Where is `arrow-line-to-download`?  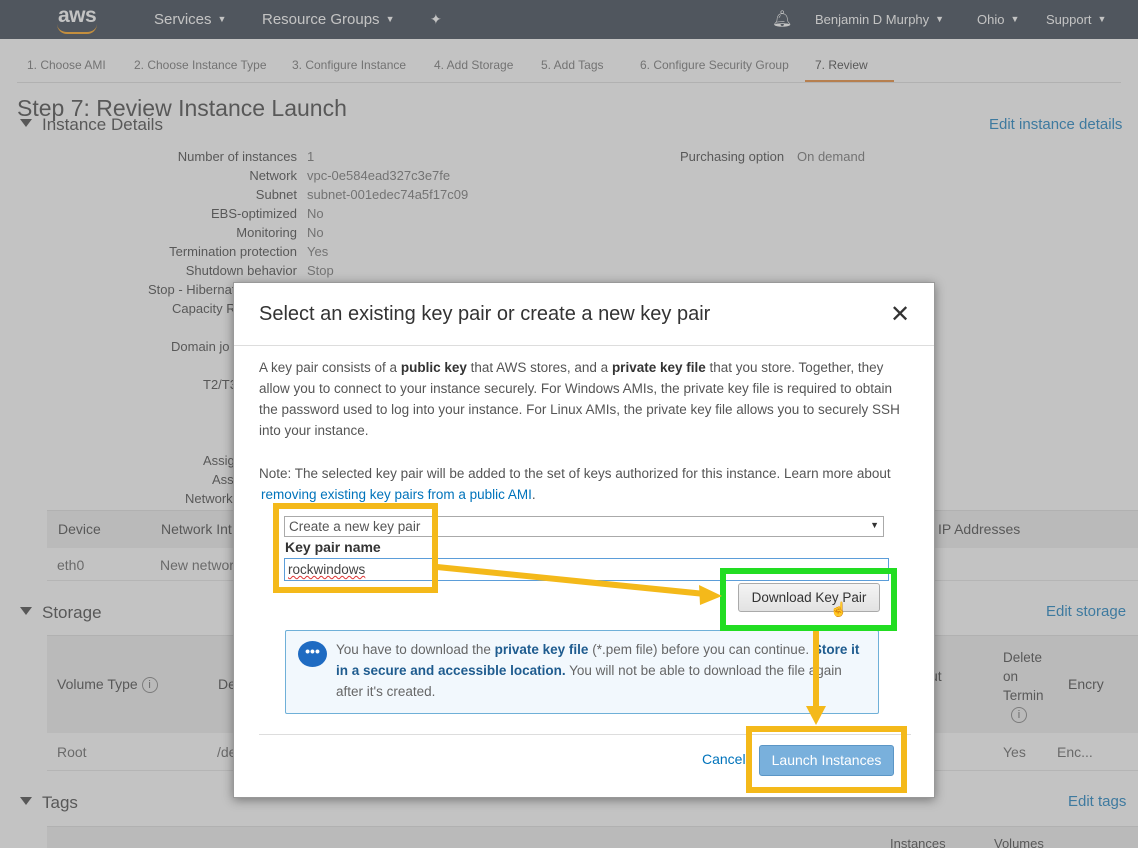 arrow-line-to-download is located at coordinates (571, 580).